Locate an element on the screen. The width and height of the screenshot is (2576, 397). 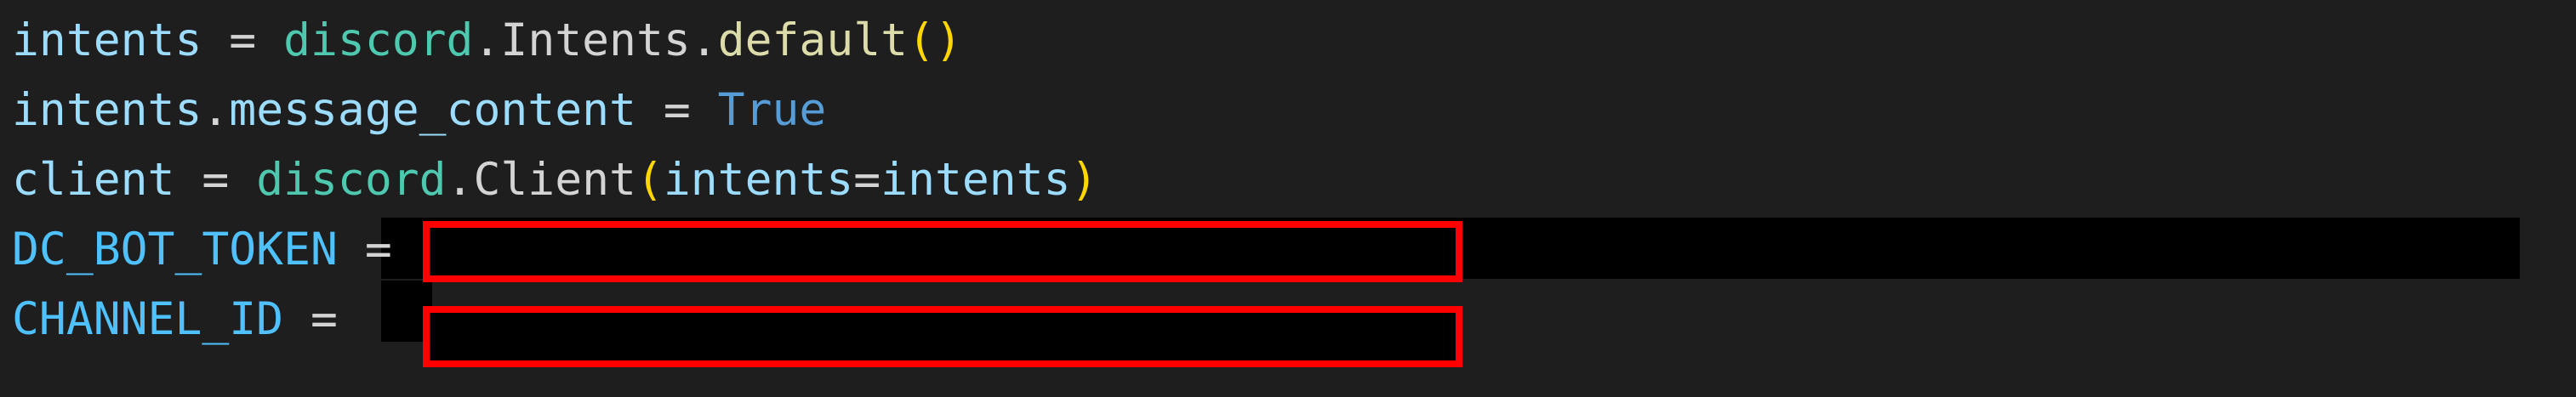
code-token: Client is located at coordinates (554, 180).